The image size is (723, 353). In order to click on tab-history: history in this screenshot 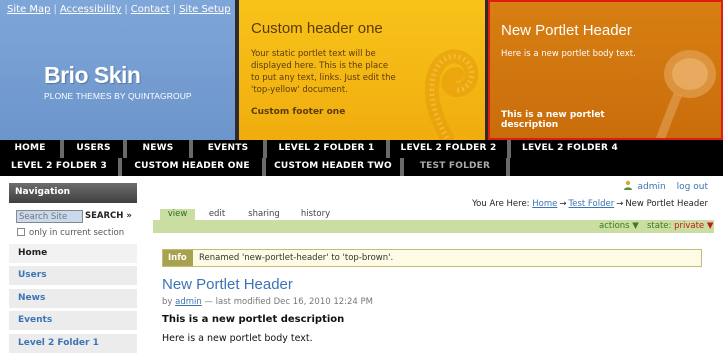, I will do `click(315, 214)`.